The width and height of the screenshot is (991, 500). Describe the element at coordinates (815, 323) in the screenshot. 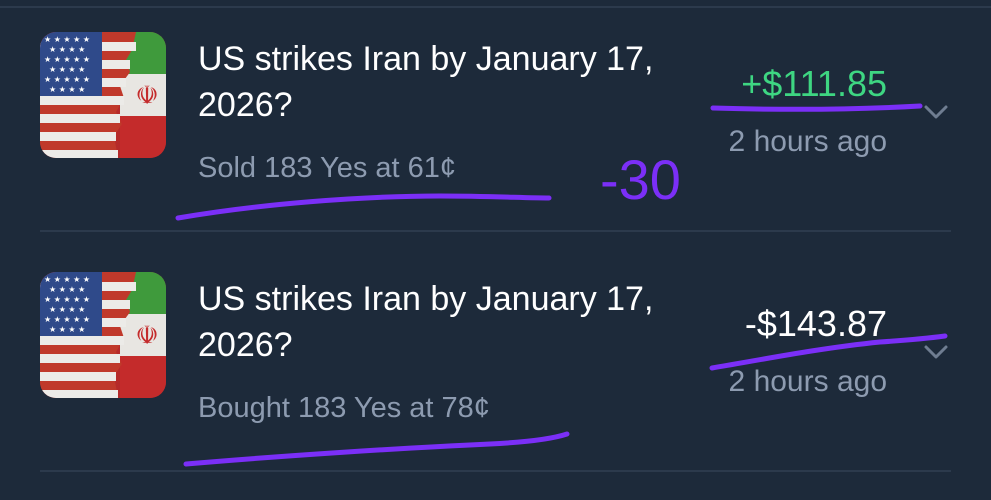

I see `trade-amount: -$143.87` at that location.